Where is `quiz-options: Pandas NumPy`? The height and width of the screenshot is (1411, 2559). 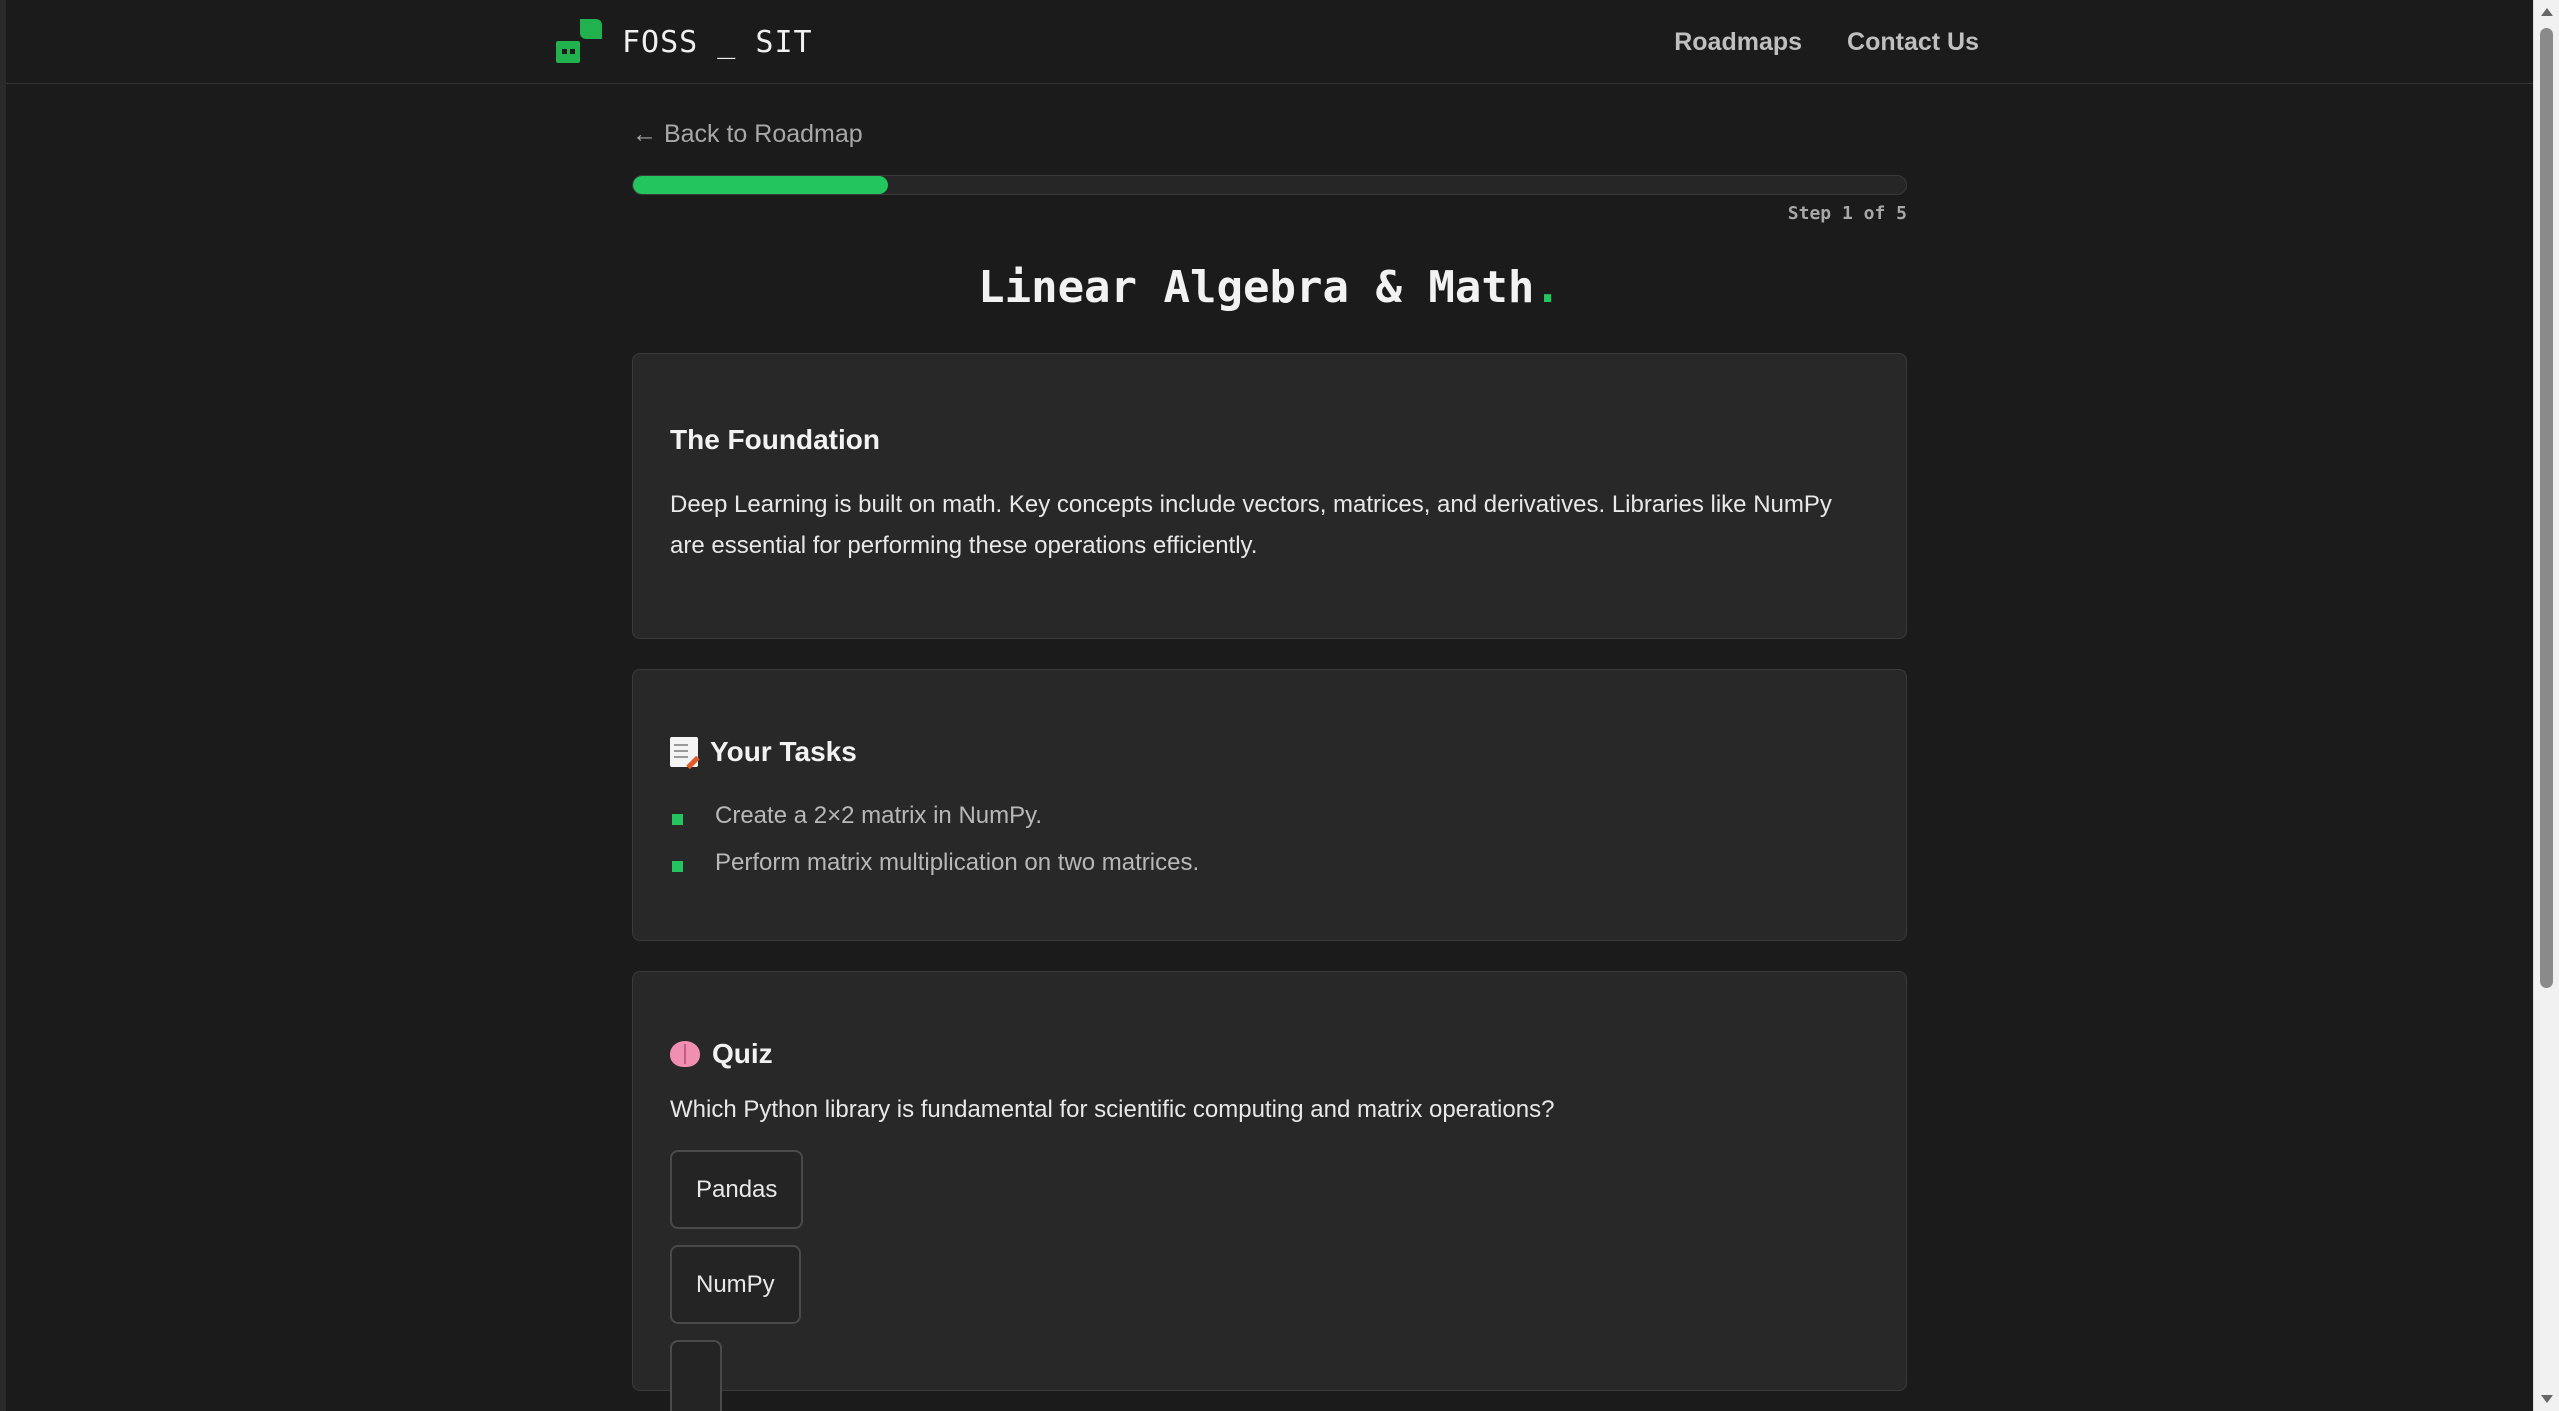 quiz-options: Pandas NumPy is located at coordinates (1269, 1280).